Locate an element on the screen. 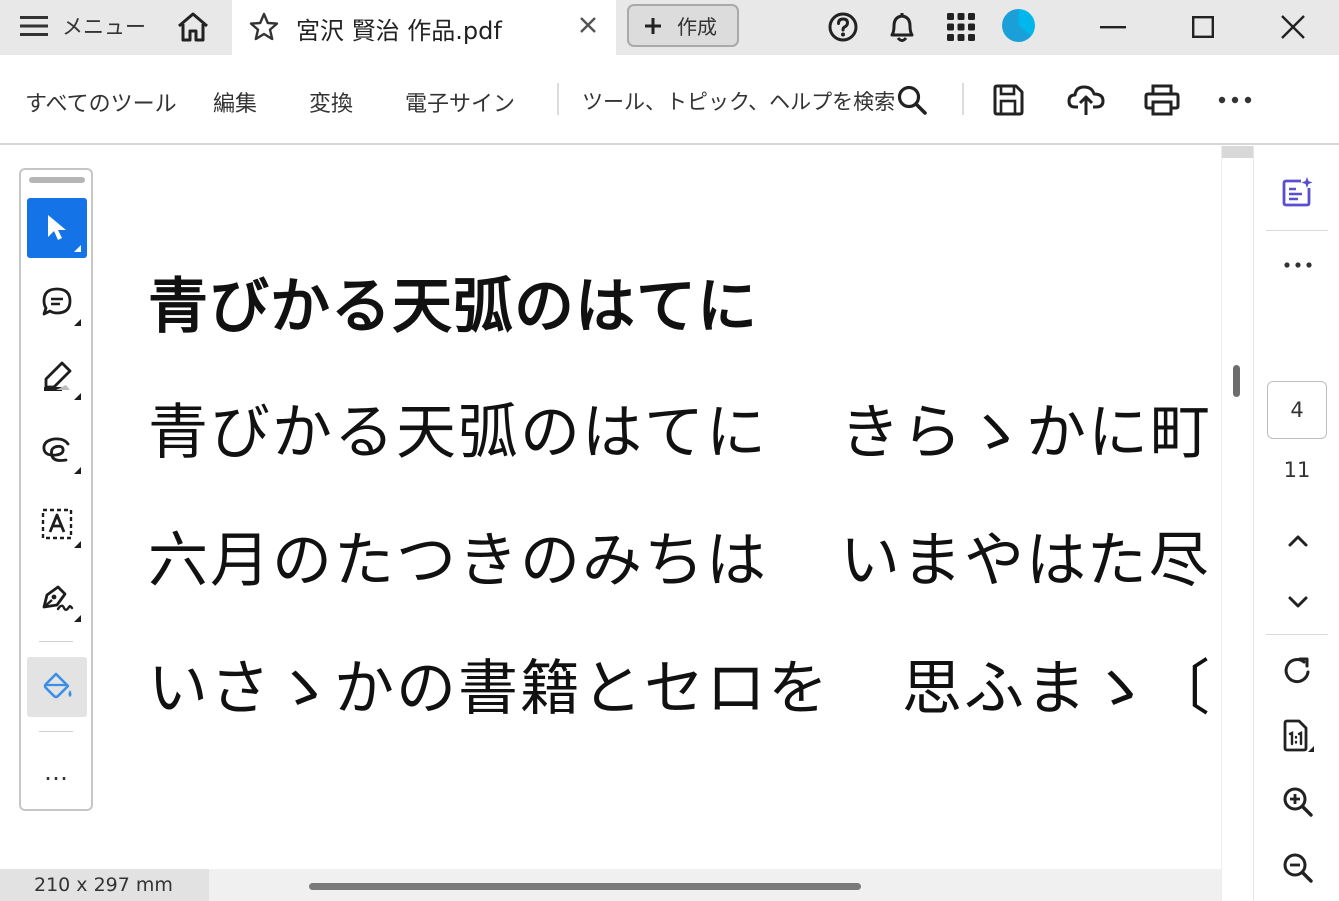 Image resolution: width=1339 pixels, height=901 pixels. minimize-button is located at coordinates (1113, 27).